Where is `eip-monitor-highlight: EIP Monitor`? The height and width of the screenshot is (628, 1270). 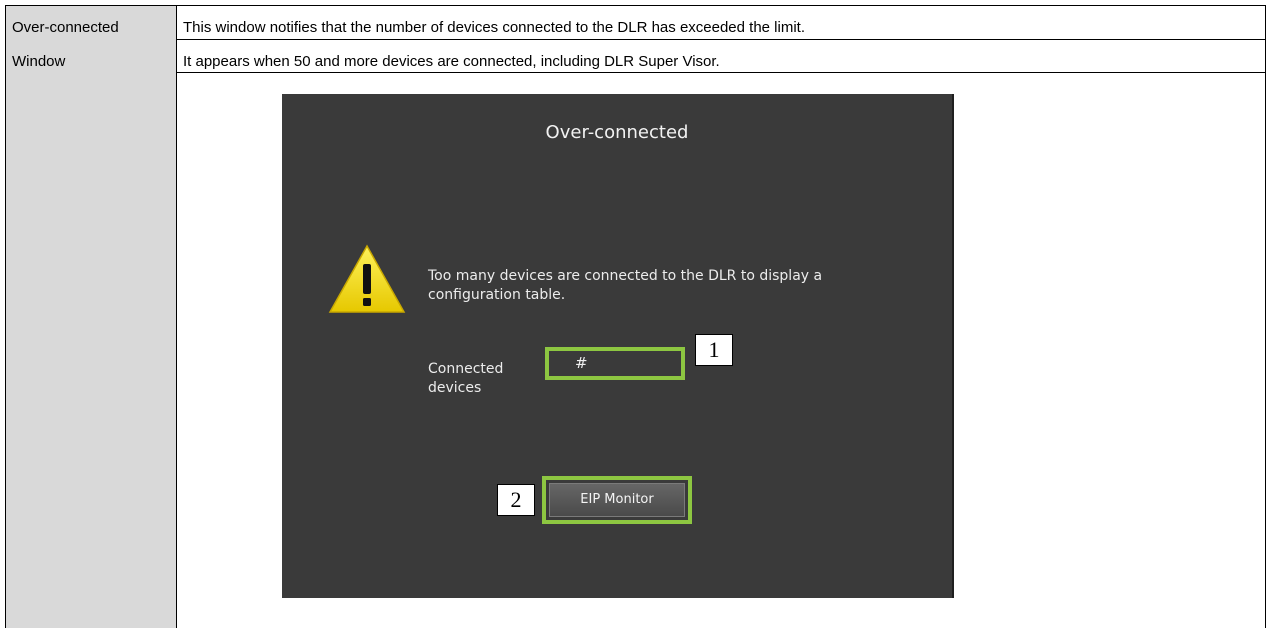 eip-monitor-highlight: EIP Monitor is located at coordinates (617, 500).